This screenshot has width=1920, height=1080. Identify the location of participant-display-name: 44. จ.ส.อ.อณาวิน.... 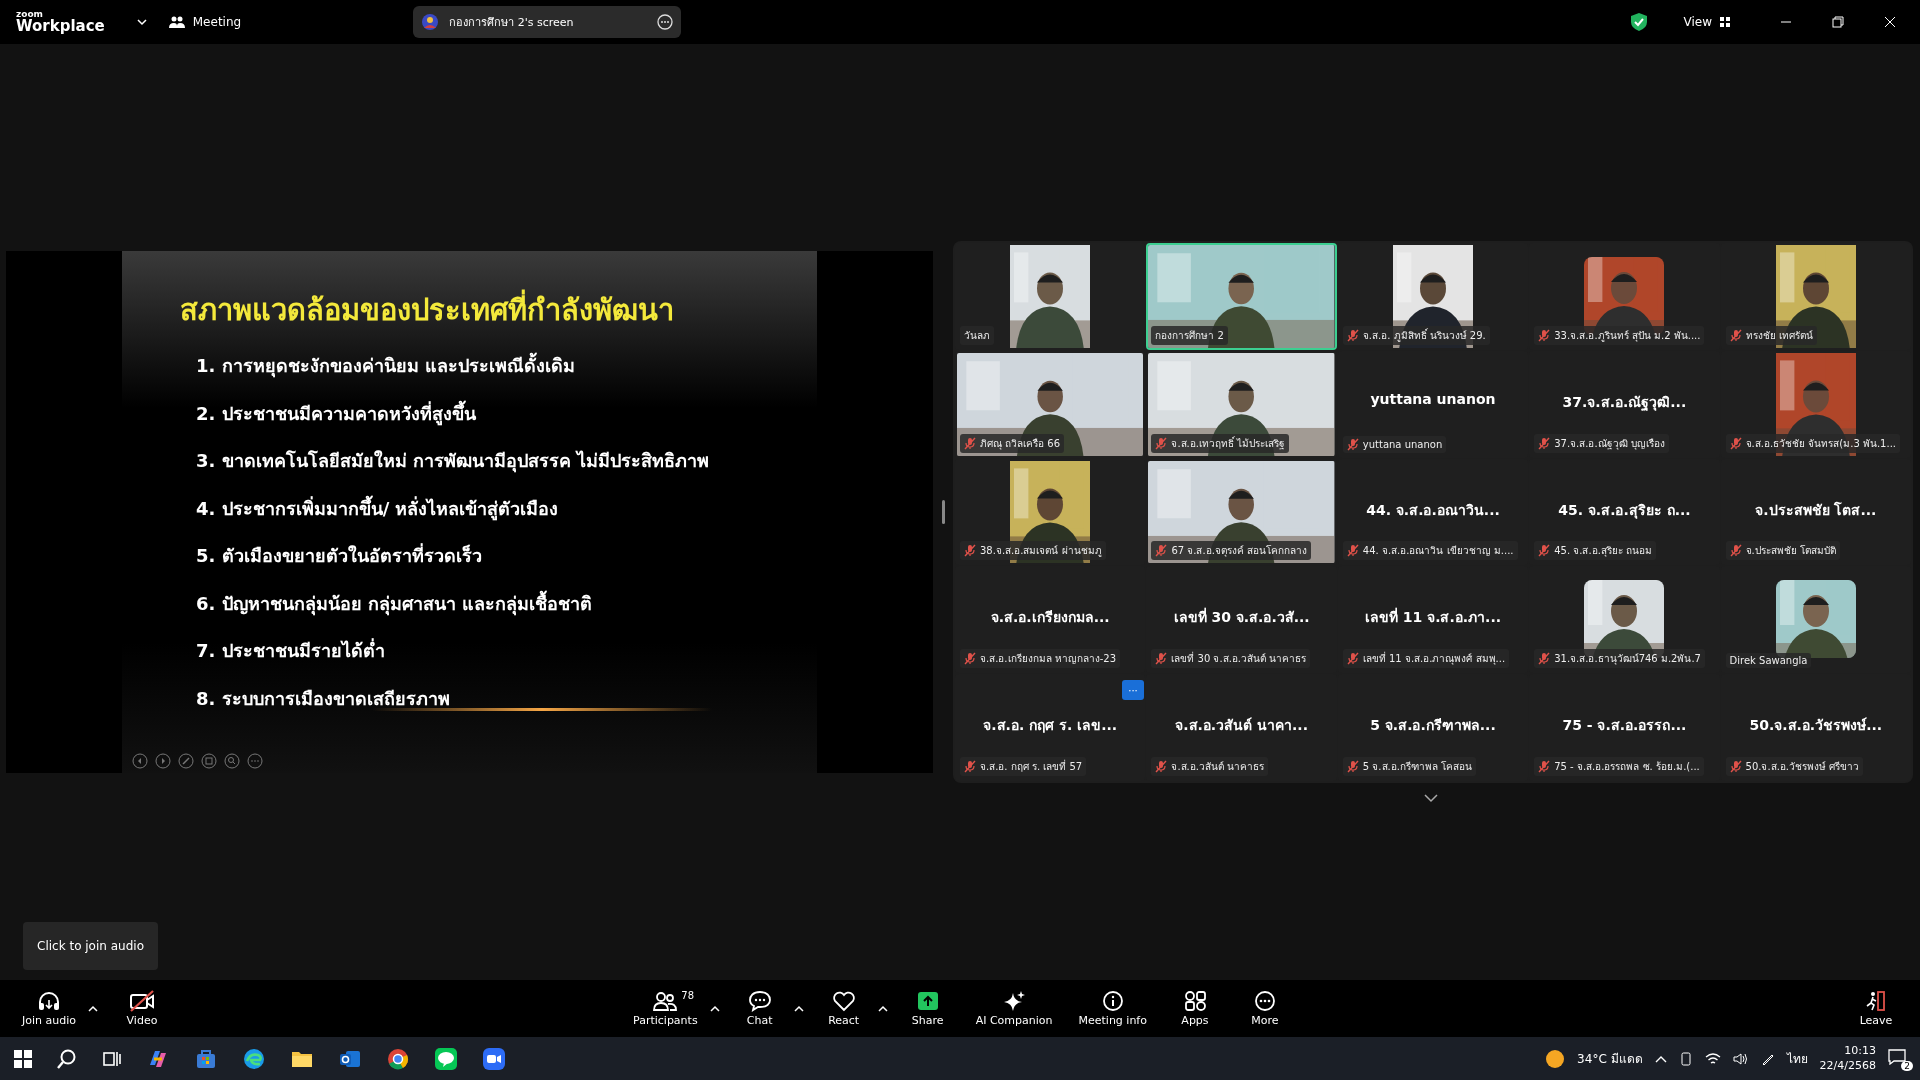
(1433, 510).